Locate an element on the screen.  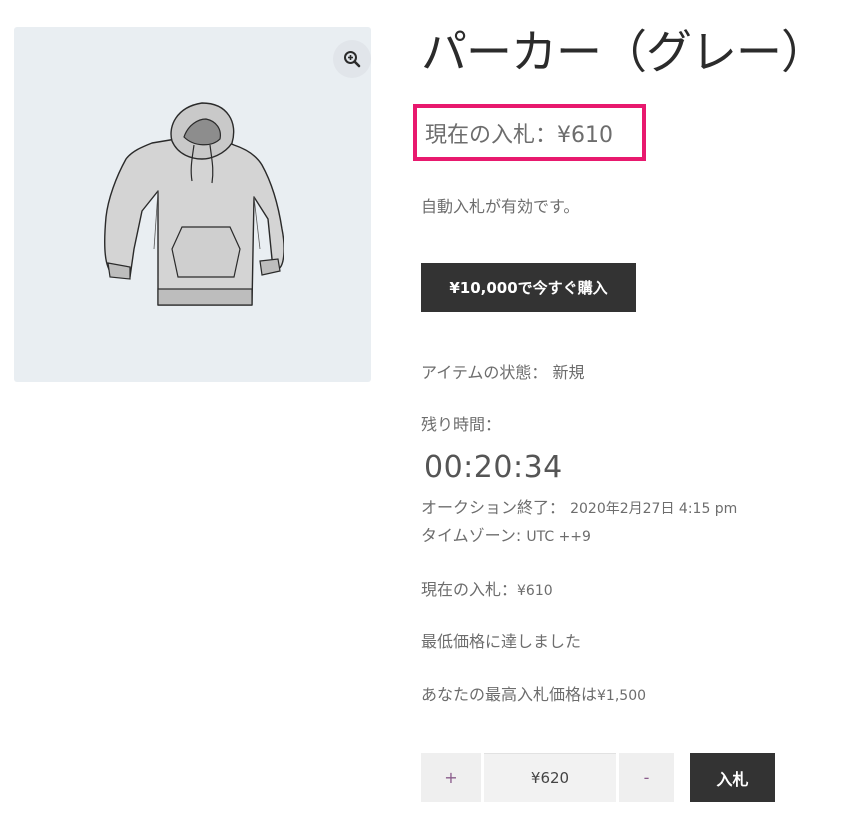
bid-amount-input is located at coordinates (550, 777).